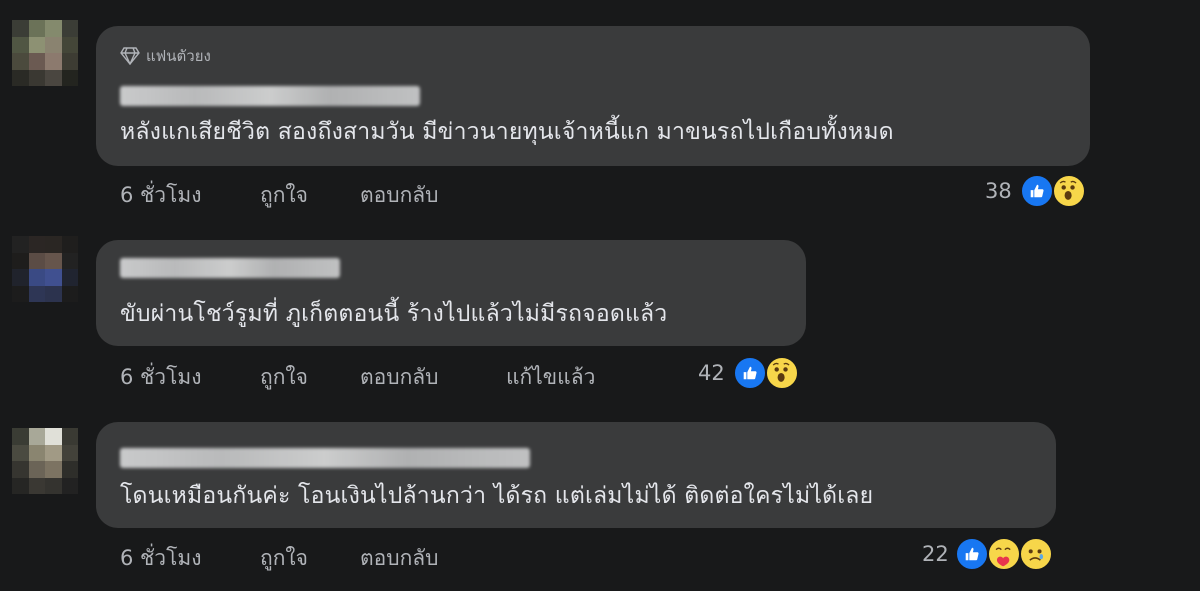 This screenshot has height=591, width=1200. Describe the element at coordinates (711, 373) in the screenshot. I see `reaction-count: 42` at that location.